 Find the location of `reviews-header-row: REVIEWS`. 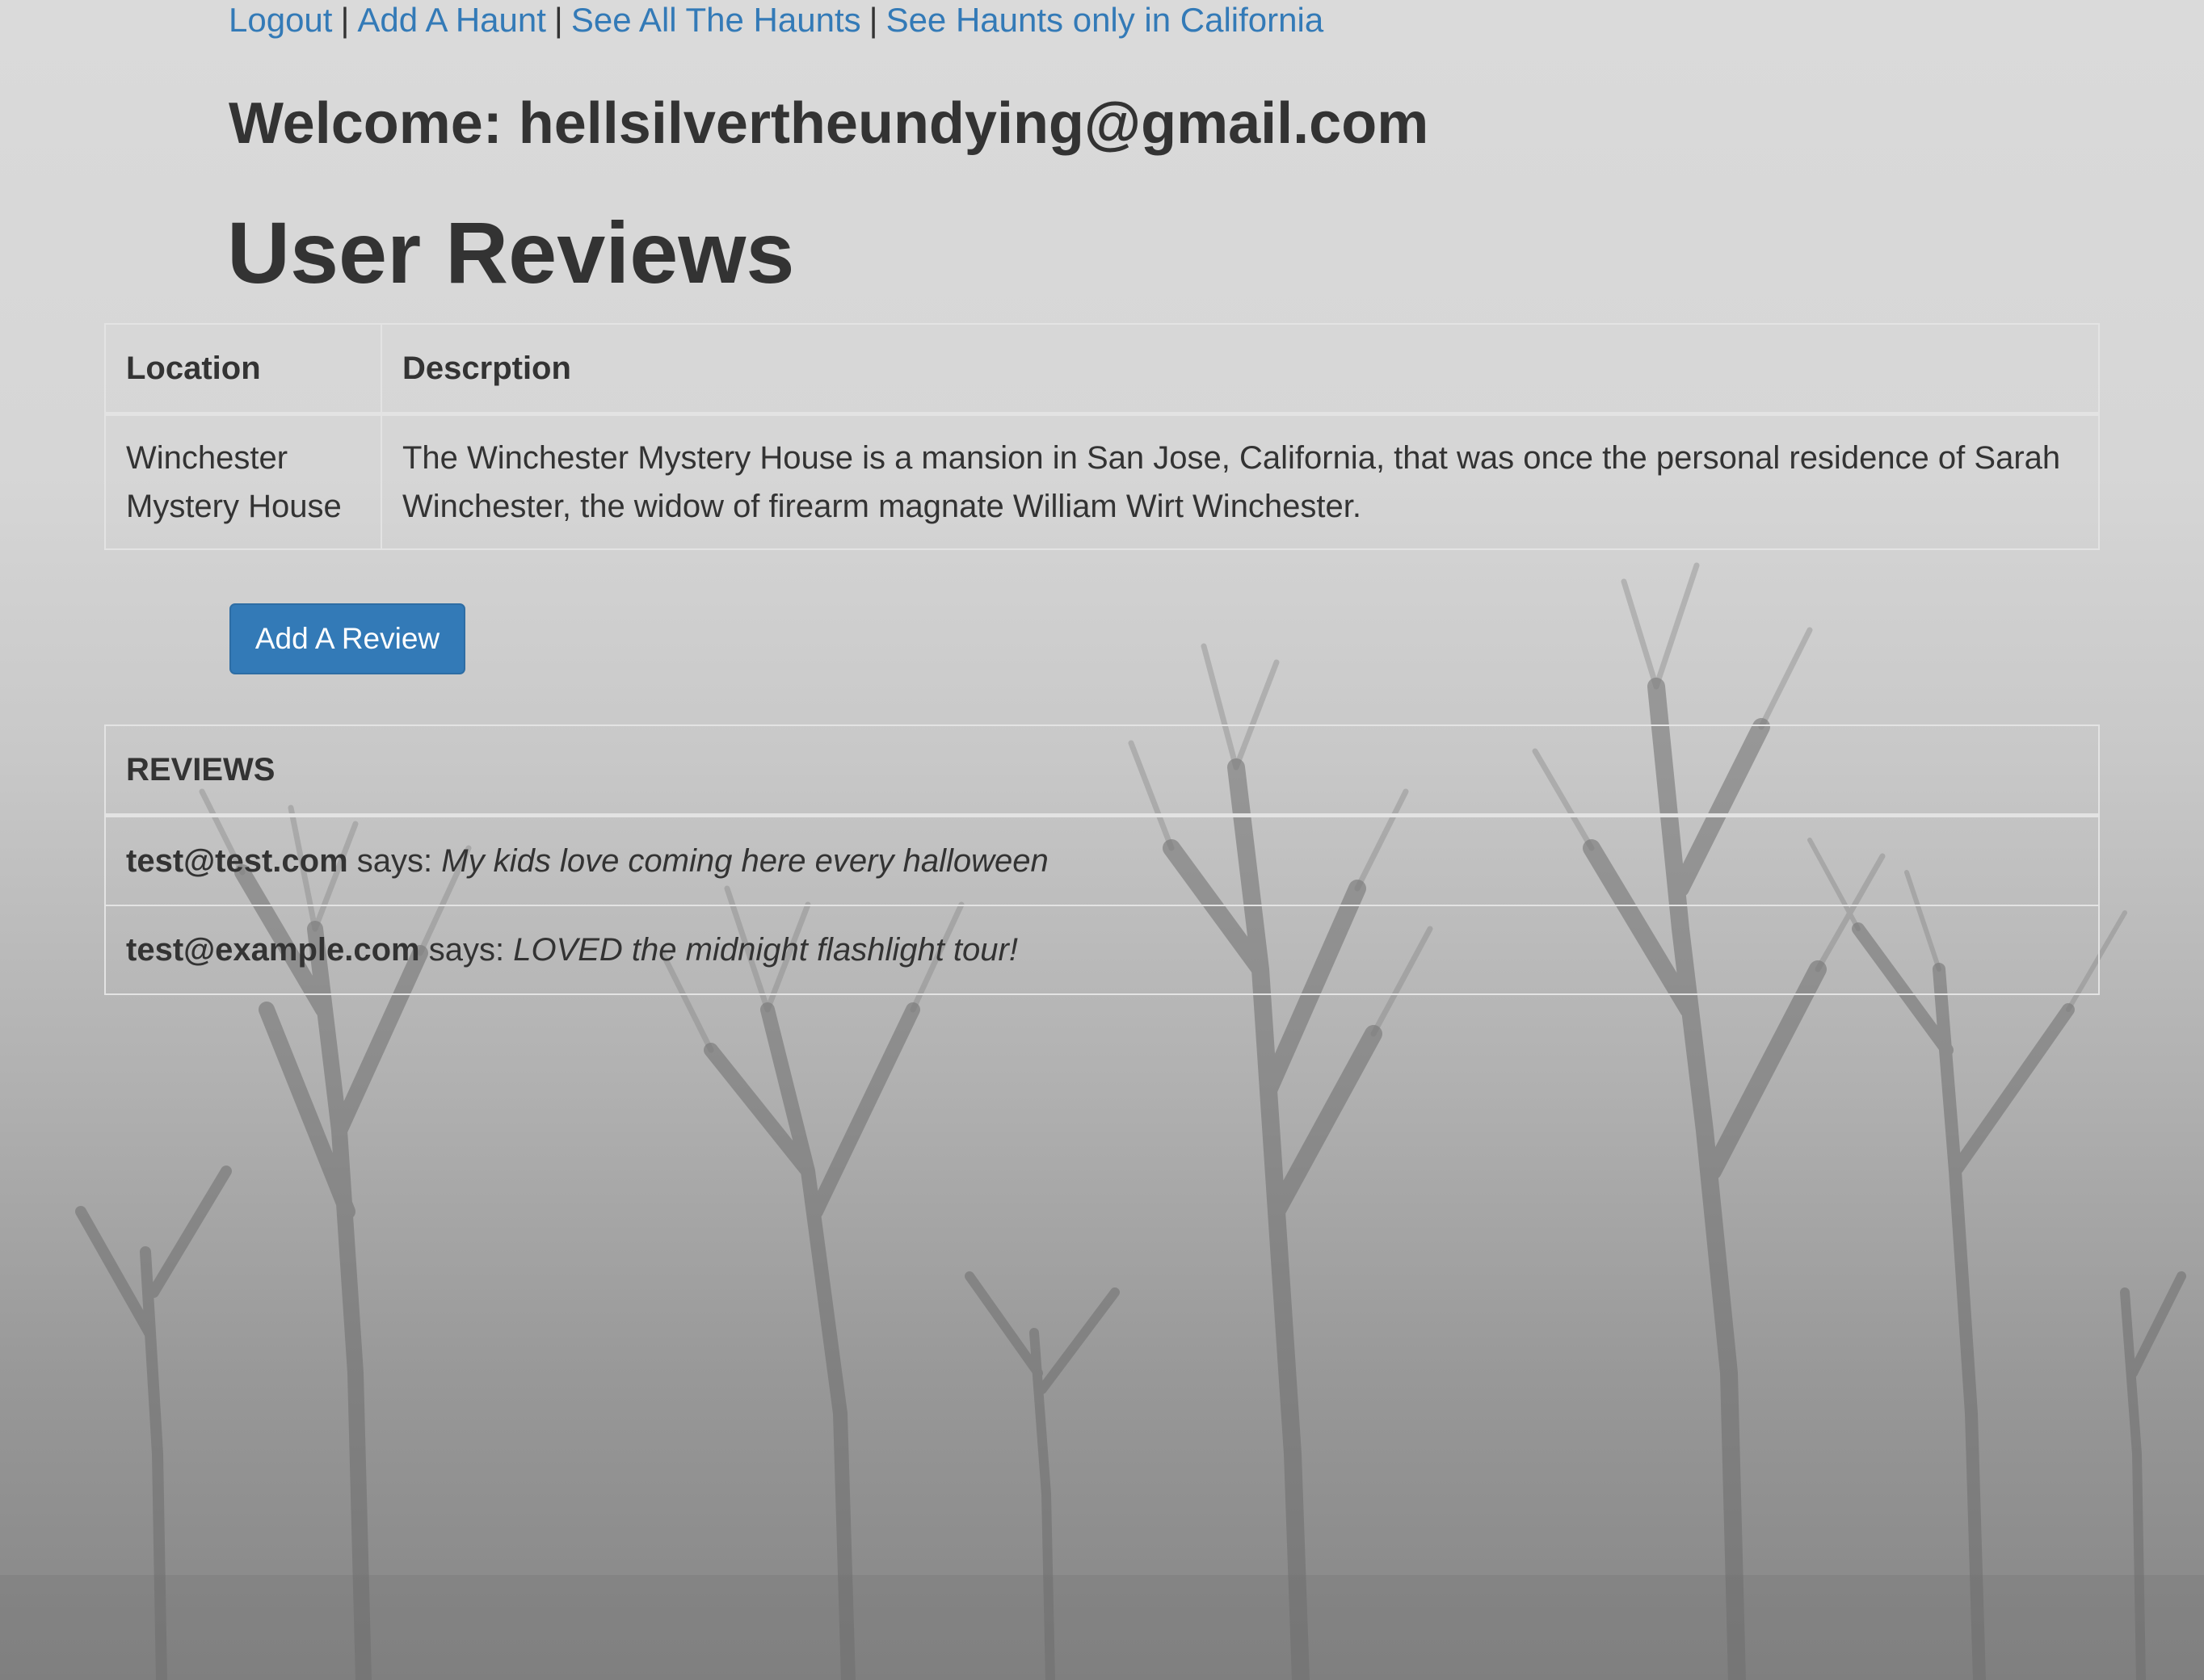

reviews-header-row: REVIEWS is located at coordinates (1102, 770).